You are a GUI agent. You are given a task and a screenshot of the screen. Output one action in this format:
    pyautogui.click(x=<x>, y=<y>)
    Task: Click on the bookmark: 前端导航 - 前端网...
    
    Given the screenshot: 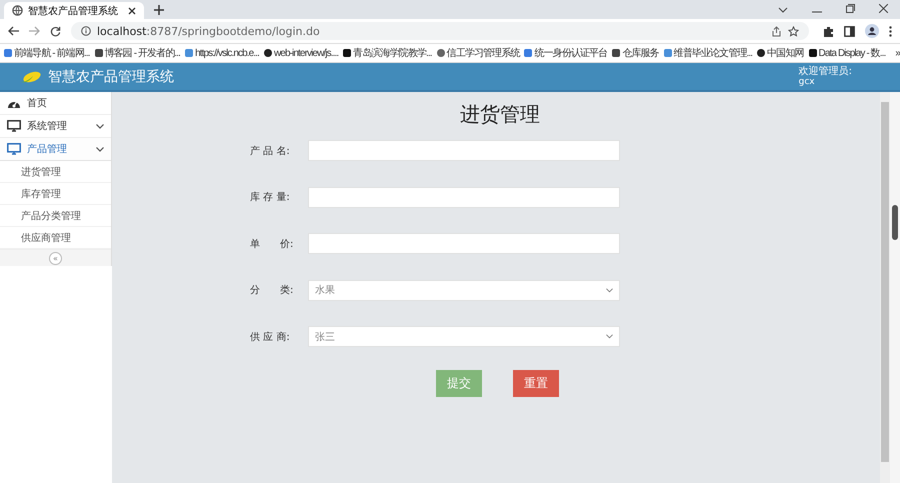 What is the action you would take?
    pyautogui.click(x=47, y=53)
    